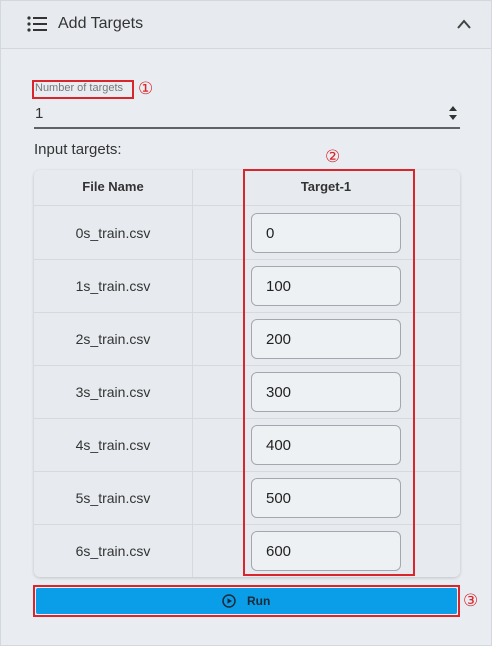 Image resolution: width=492 pixels, height=646 pixels. I want to click on file-name-cell: 5s_train.csv, so click(113, 498).